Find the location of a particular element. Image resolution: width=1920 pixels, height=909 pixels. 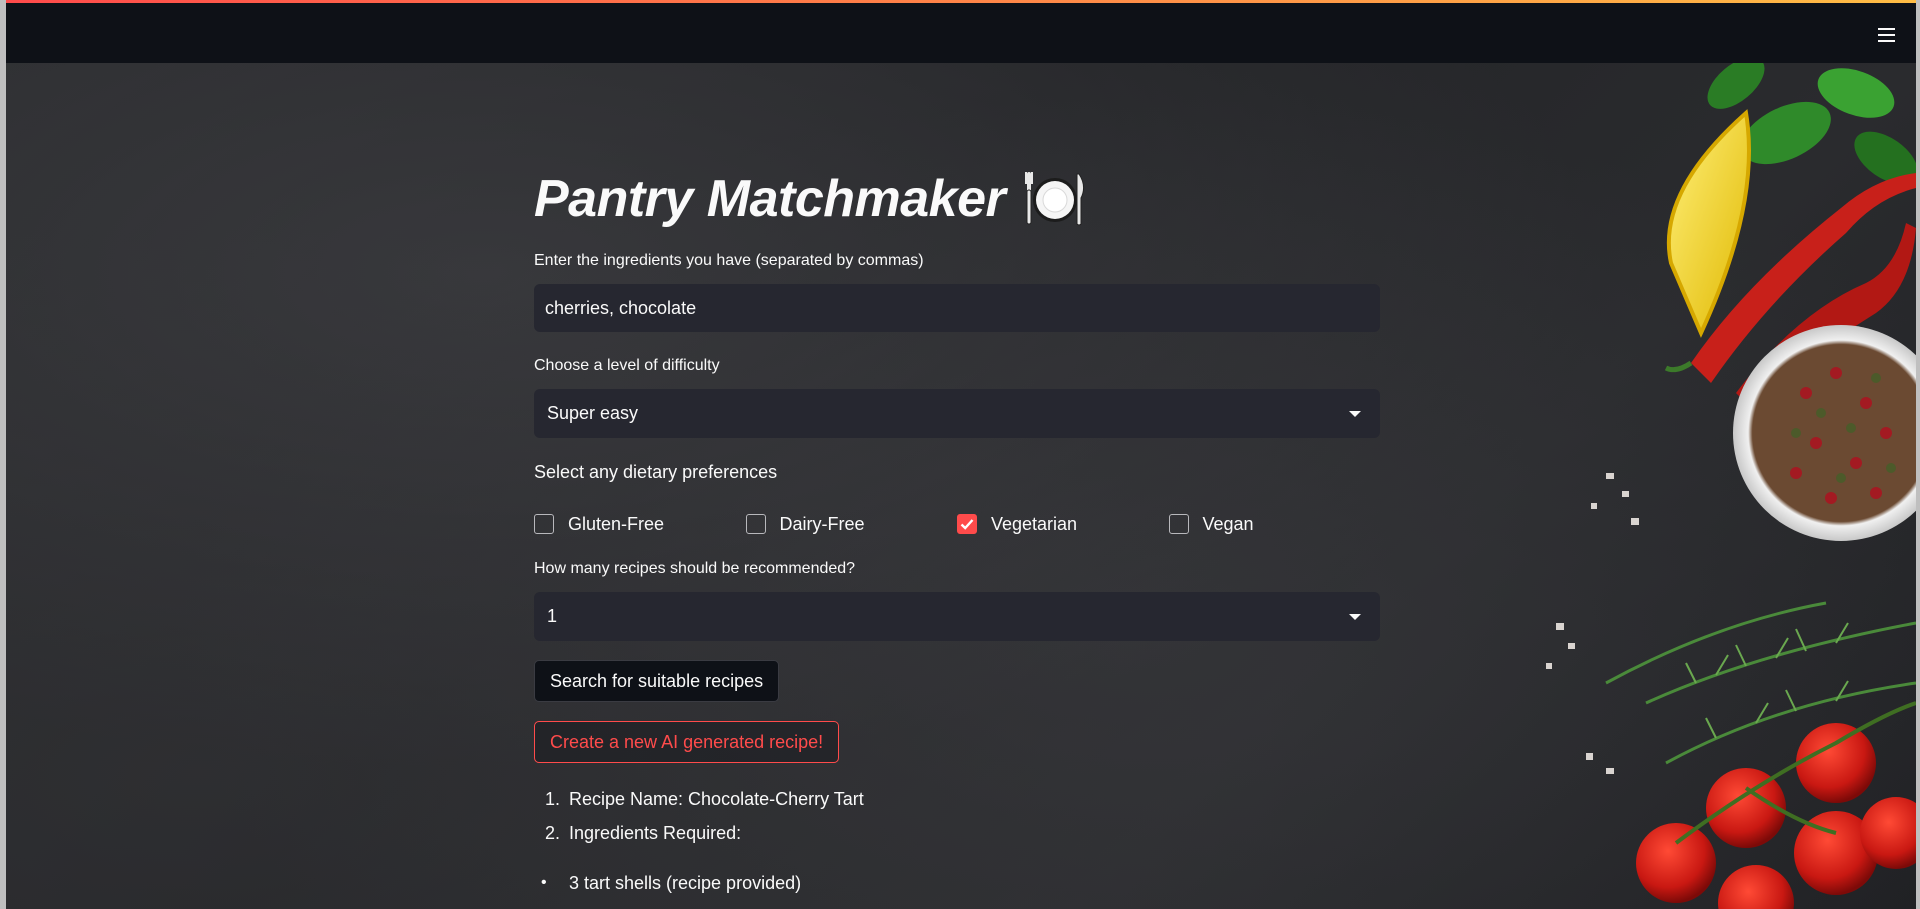

recipe-count-select: 1 is located at coordinates (957, 616).